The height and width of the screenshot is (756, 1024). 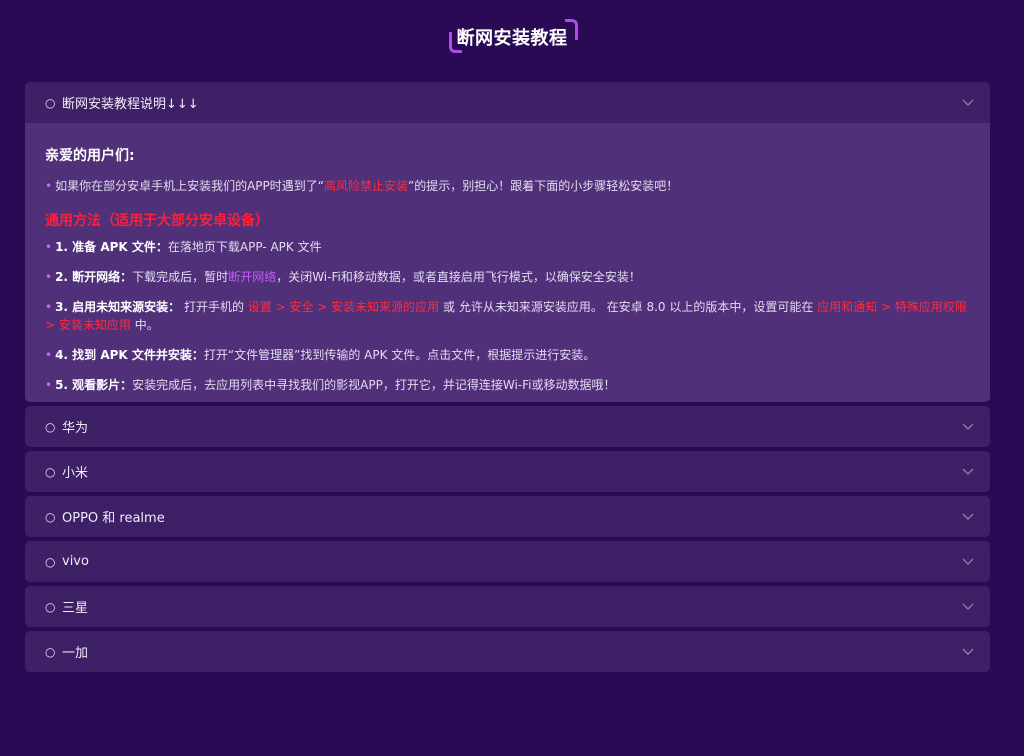 I want to click on page-title-text: 断网安装教程, so click(x=512, y=38).